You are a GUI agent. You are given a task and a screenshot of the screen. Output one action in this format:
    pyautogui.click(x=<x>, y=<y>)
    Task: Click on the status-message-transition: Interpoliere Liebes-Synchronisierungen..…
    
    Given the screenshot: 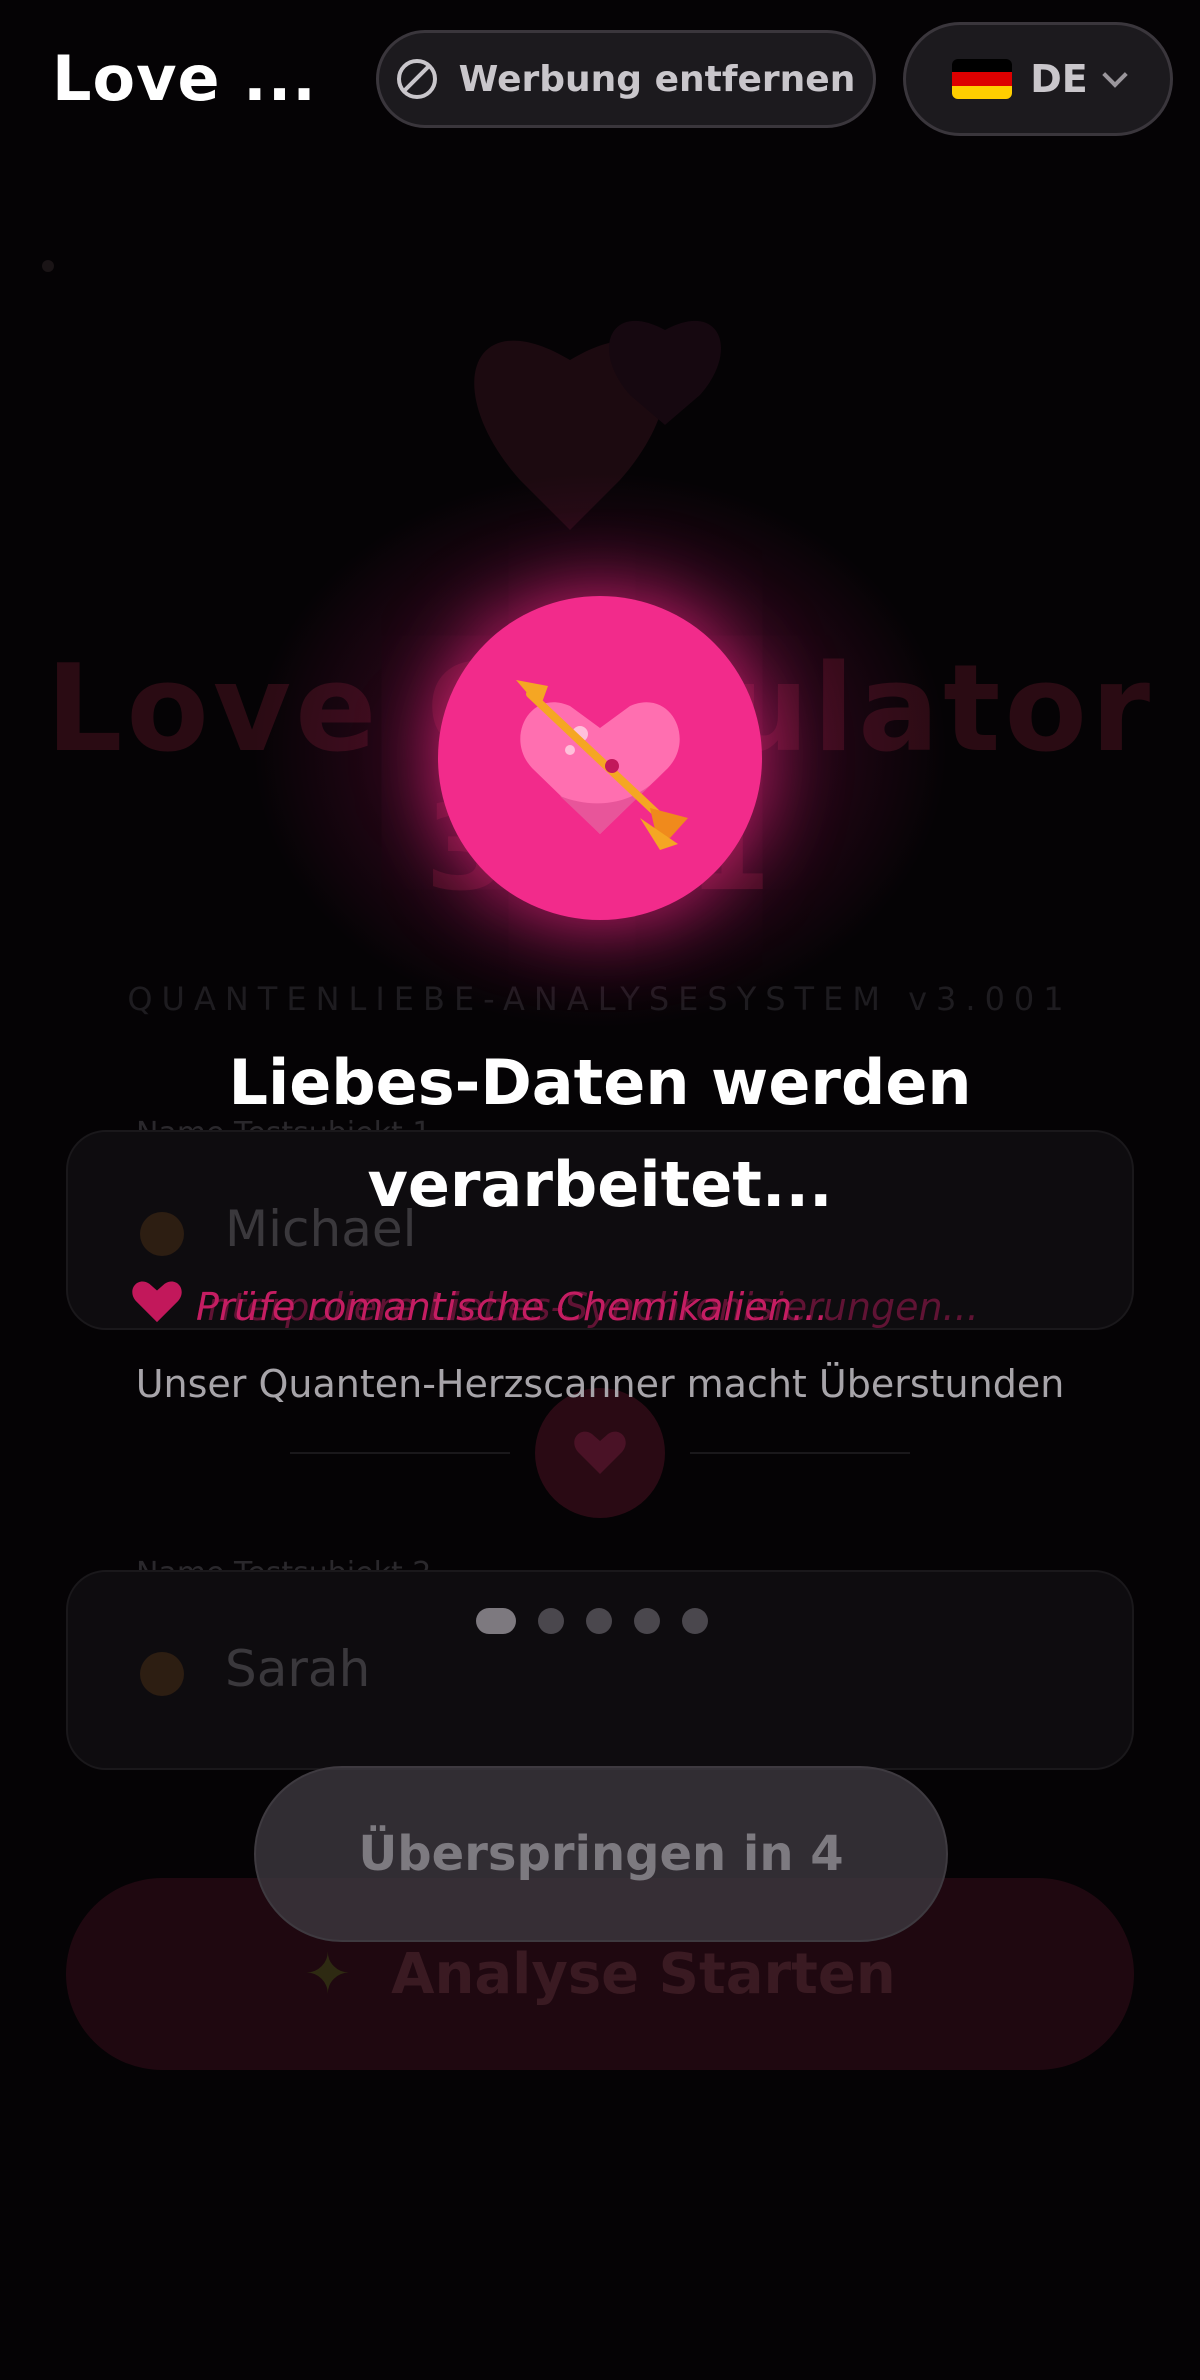 What is the action you would take?
    pyautogui.click(x=587, y=1306)
    